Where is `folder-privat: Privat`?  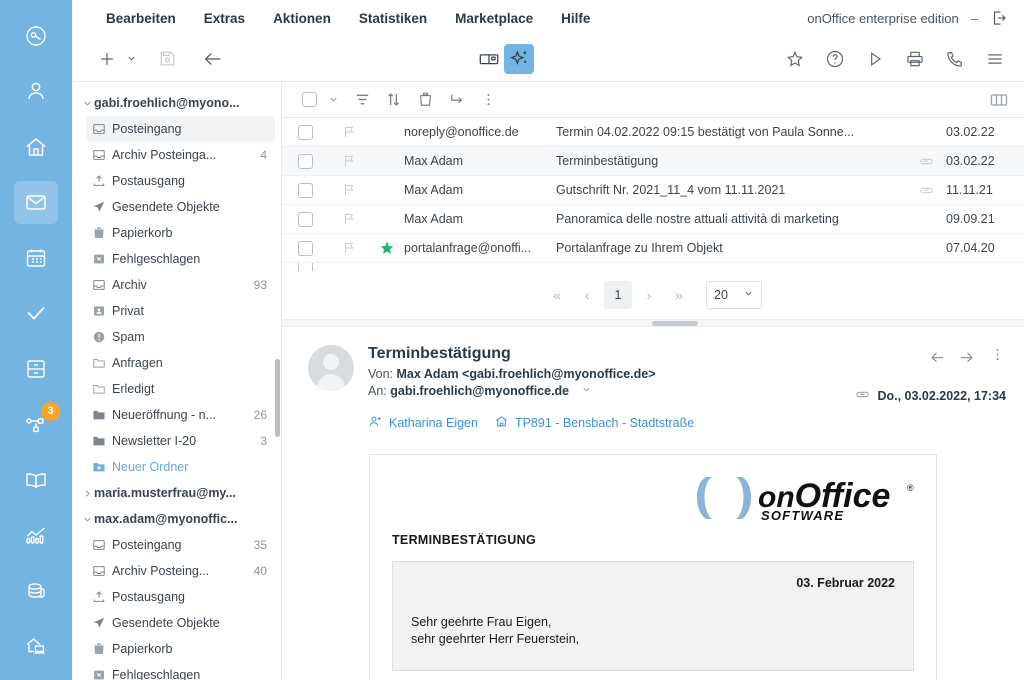 folder-privat: Privat is located at coordinates (180, 311).